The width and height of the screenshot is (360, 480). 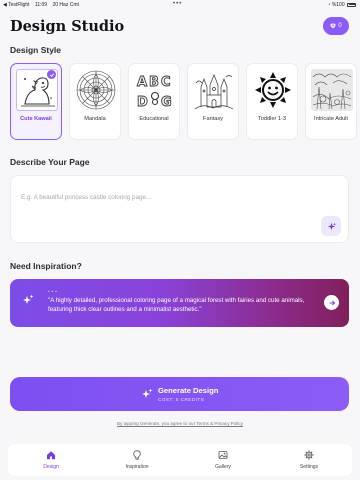 What do you see at coordinates (309, 455) in the screenshot?
I see `gear-icon` at bounding box center [309, 455].